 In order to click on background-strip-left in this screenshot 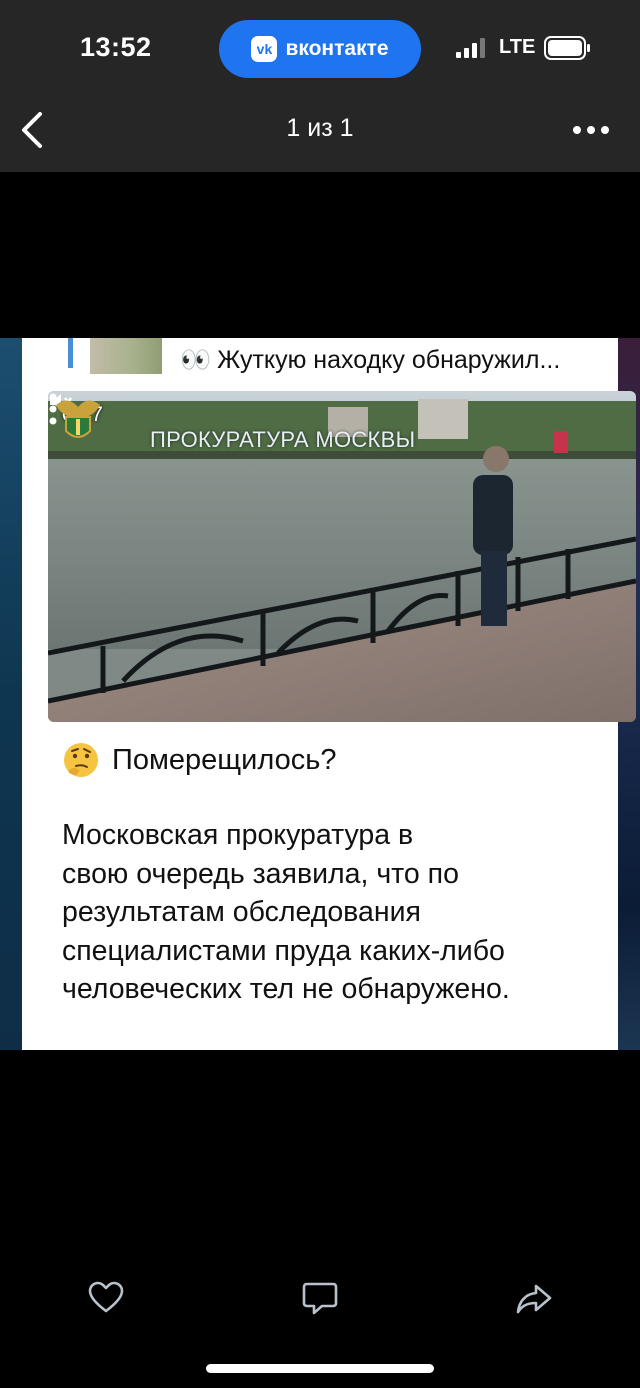, I will do `click(11, 694)`.